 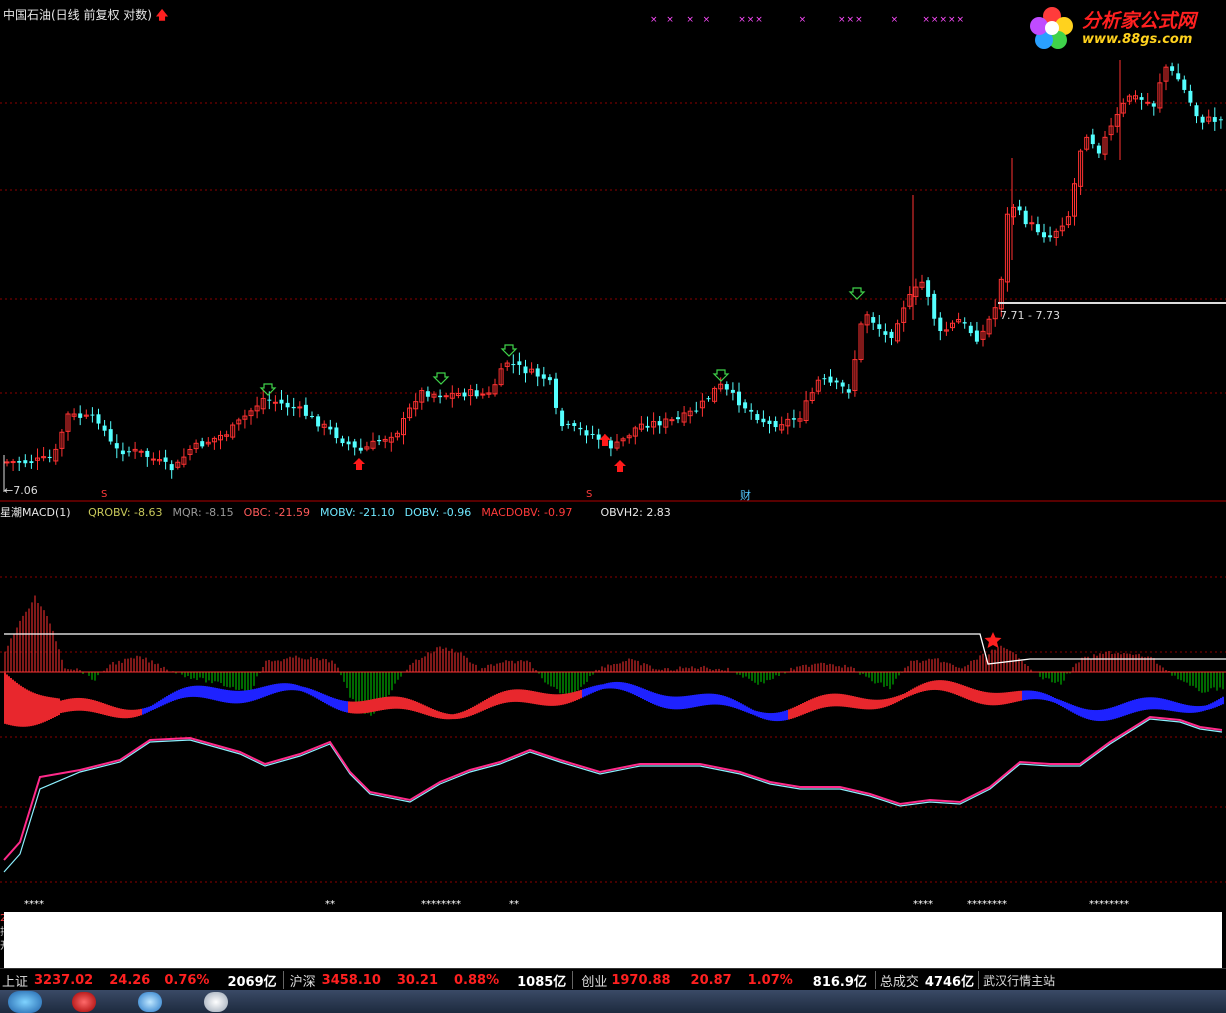 I want to click on event-marker-finance: 财, so click(x=745, y=495).